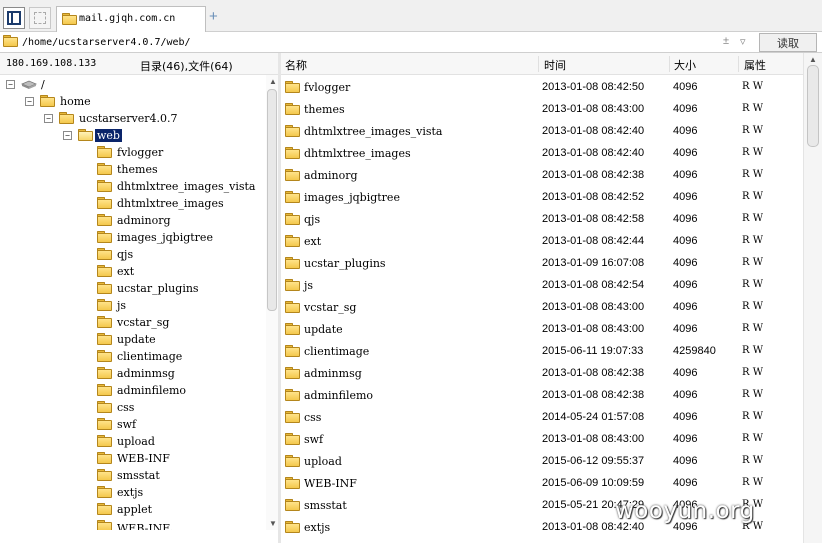 This screenshot has width=822, height=543. Describe the element at coordinates (127, 424) in the screenshot. I see `tree-label: swf` at that location.